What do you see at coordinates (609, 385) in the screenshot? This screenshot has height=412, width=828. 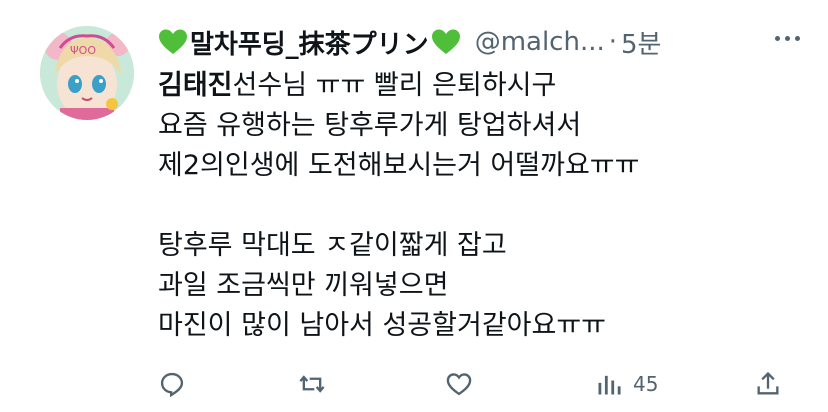 I see `views-icon` at bounding box center [609, 385].